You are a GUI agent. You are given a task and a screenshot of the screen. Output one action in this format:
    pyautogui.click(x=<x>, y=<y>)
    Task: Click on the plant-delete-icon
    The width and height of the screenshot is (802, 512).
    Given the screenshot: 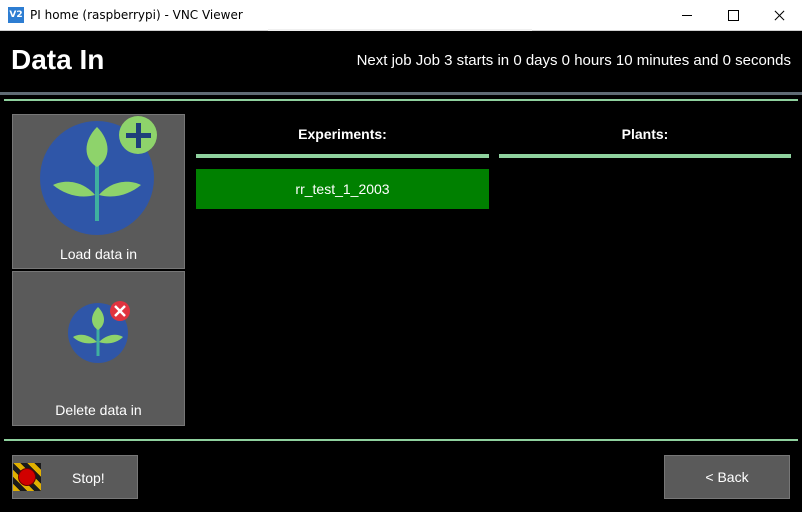 What is the action you would take?
    pyautogui.click(x=99, y=332)
    